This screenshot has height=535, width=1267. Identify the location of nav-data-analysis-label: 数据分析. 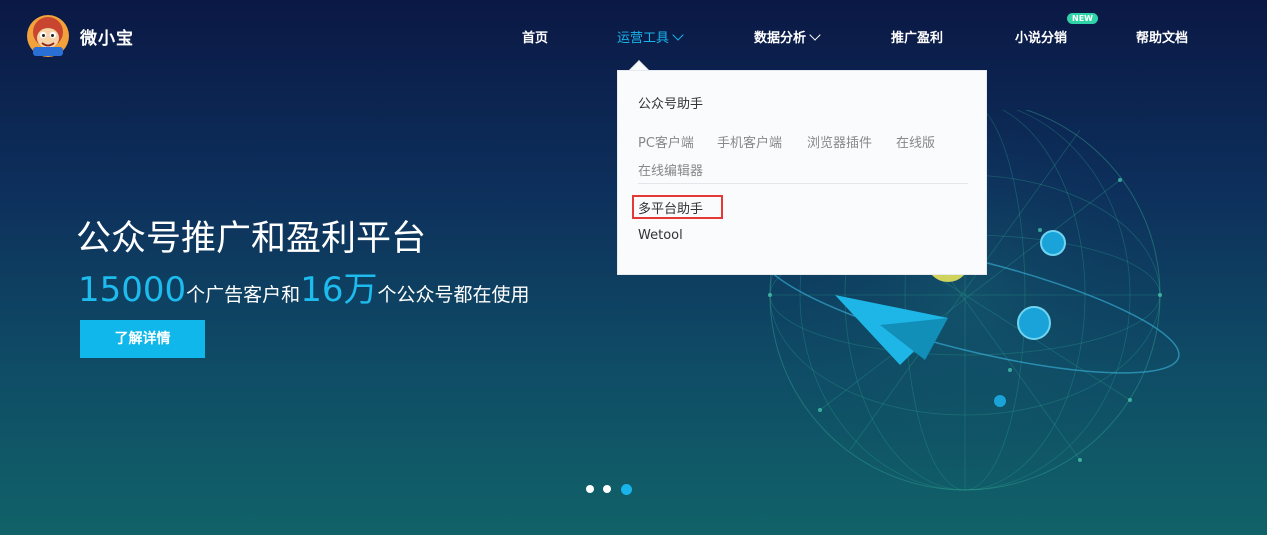
(780, 38).